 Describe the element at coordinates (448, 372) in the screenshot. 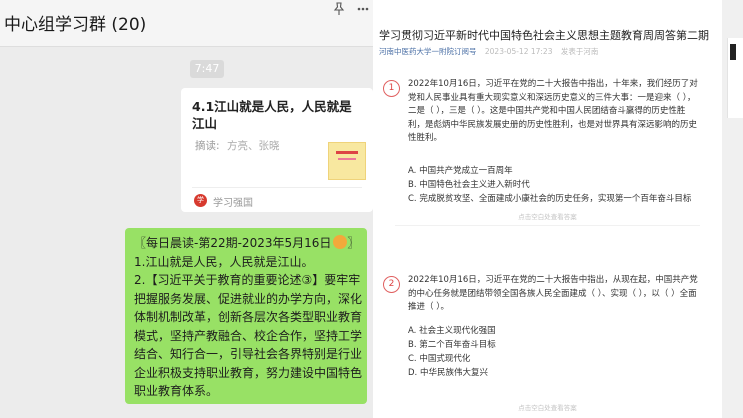

I see `question-option: D. 中华民族伟大复兴` at that location.